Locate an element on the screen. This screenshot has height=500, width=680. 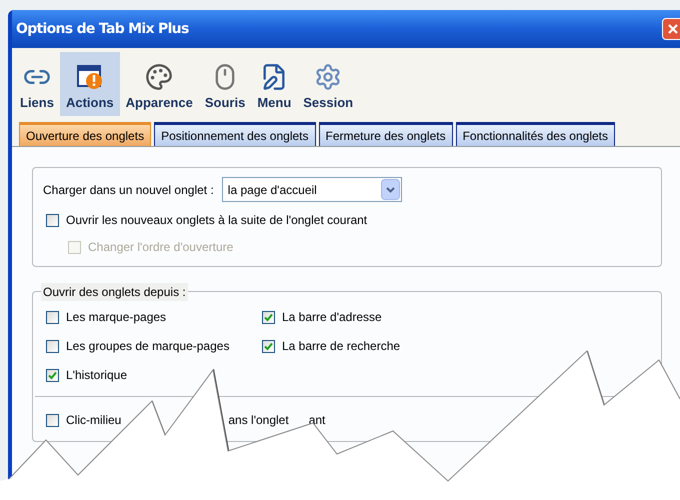
close-icon is located at coordinates (673, 29).